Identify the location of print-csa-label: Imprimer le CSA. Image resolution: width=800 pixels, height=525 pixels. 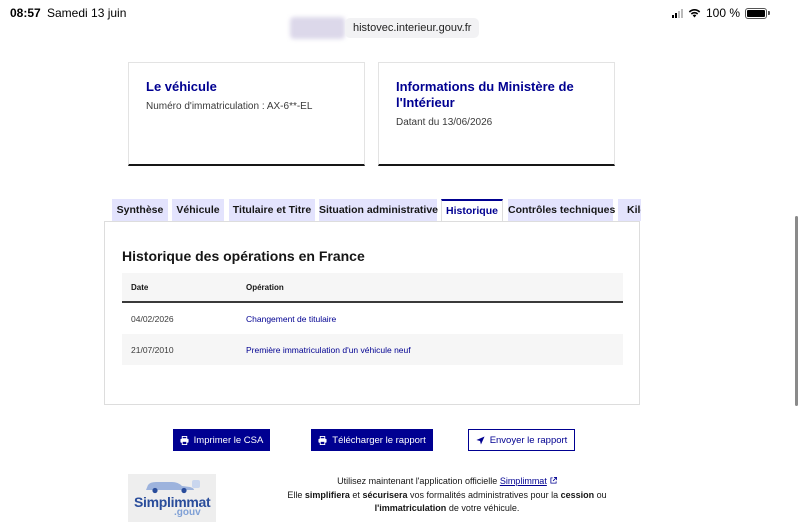
(228, 440).